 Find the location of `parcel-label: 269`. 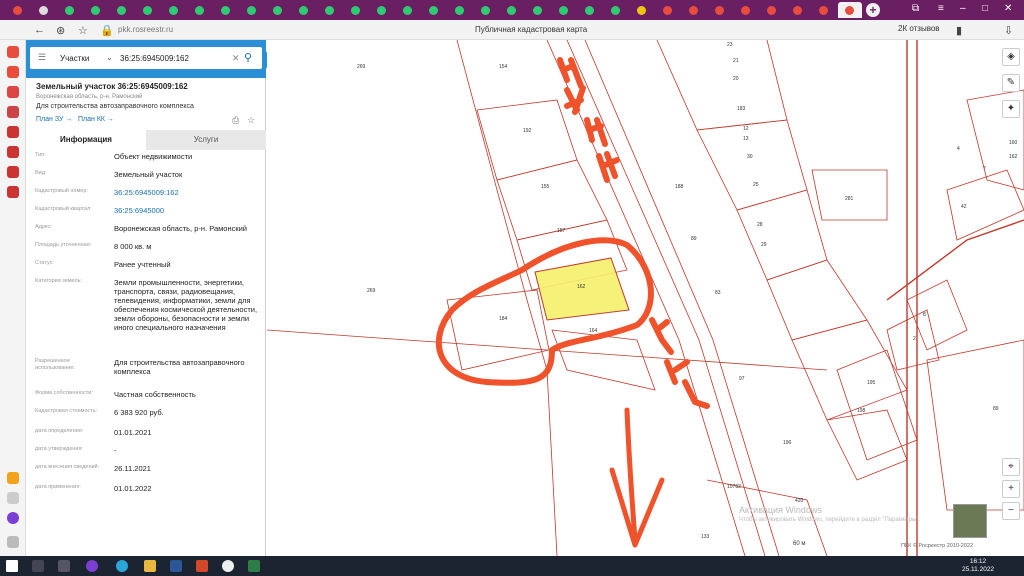

parcel-label: 269 is located at coordinates (361, 67).